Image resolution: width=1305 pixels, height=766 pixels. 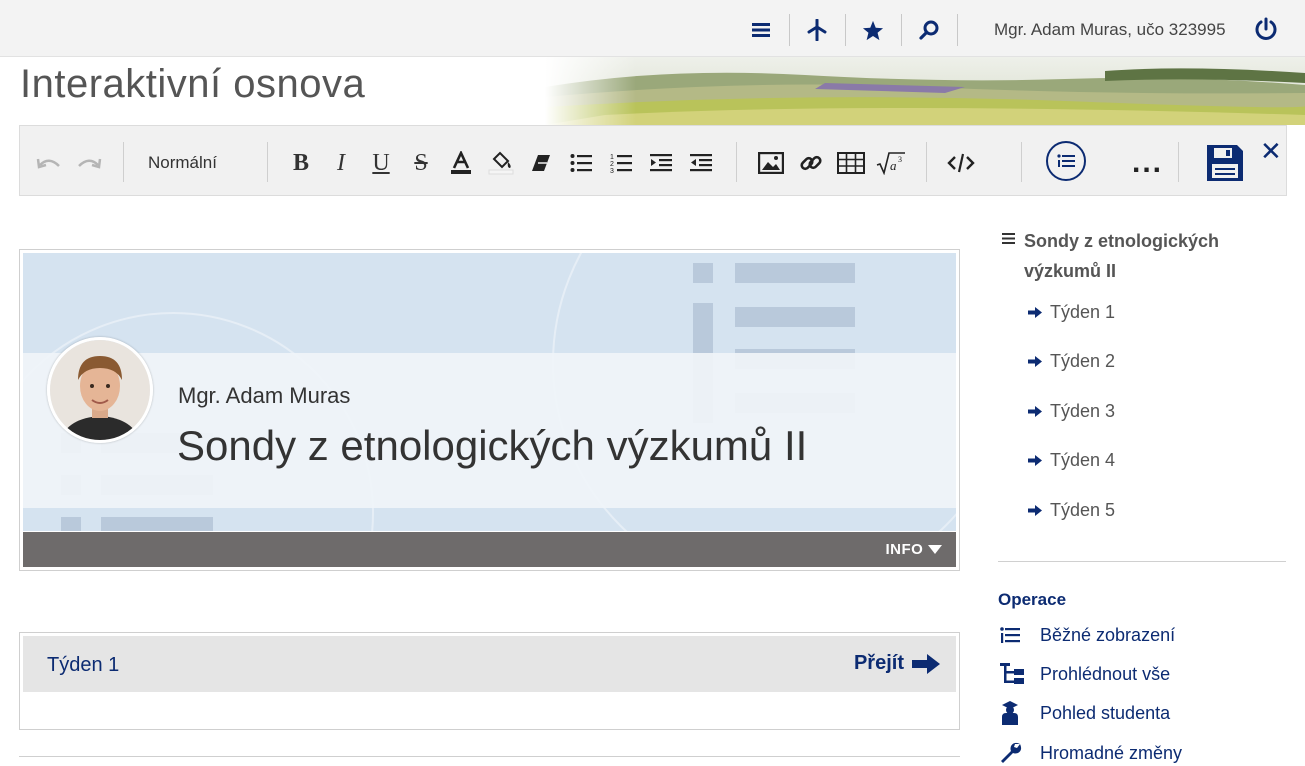 What do you see at coordinates (1105, 673) in the screenshot?
I see `op-label: Prohlédnout vše` at bounding box center [1105, 673].